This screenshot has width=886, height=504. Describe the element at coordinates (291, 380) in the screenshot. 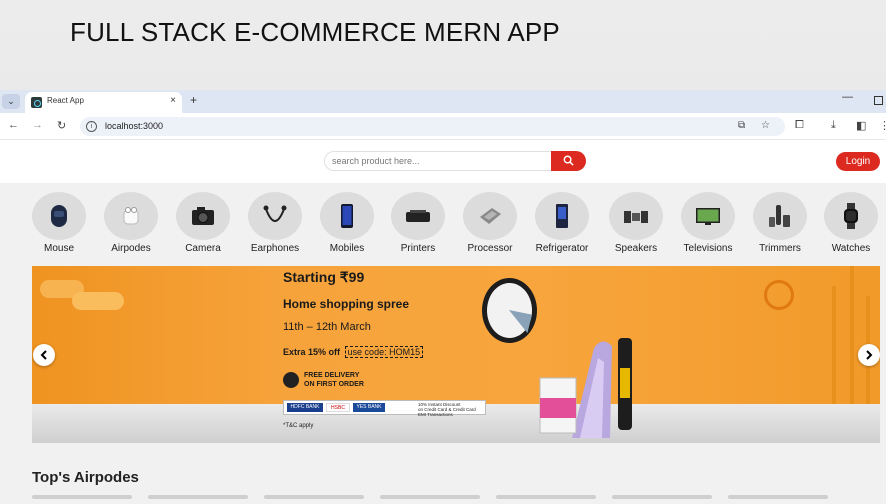

I see `delivery-truck-icon` at that location.